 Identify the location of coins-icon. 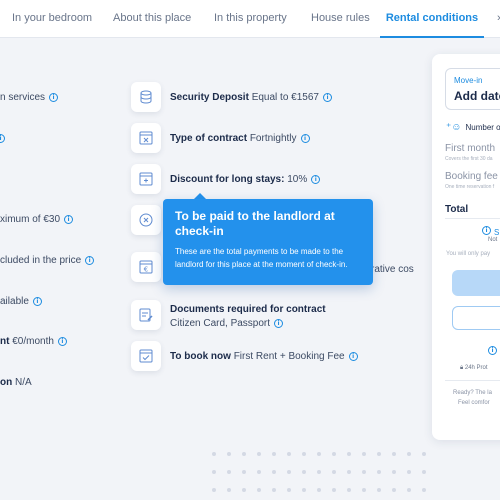
(146, 97).